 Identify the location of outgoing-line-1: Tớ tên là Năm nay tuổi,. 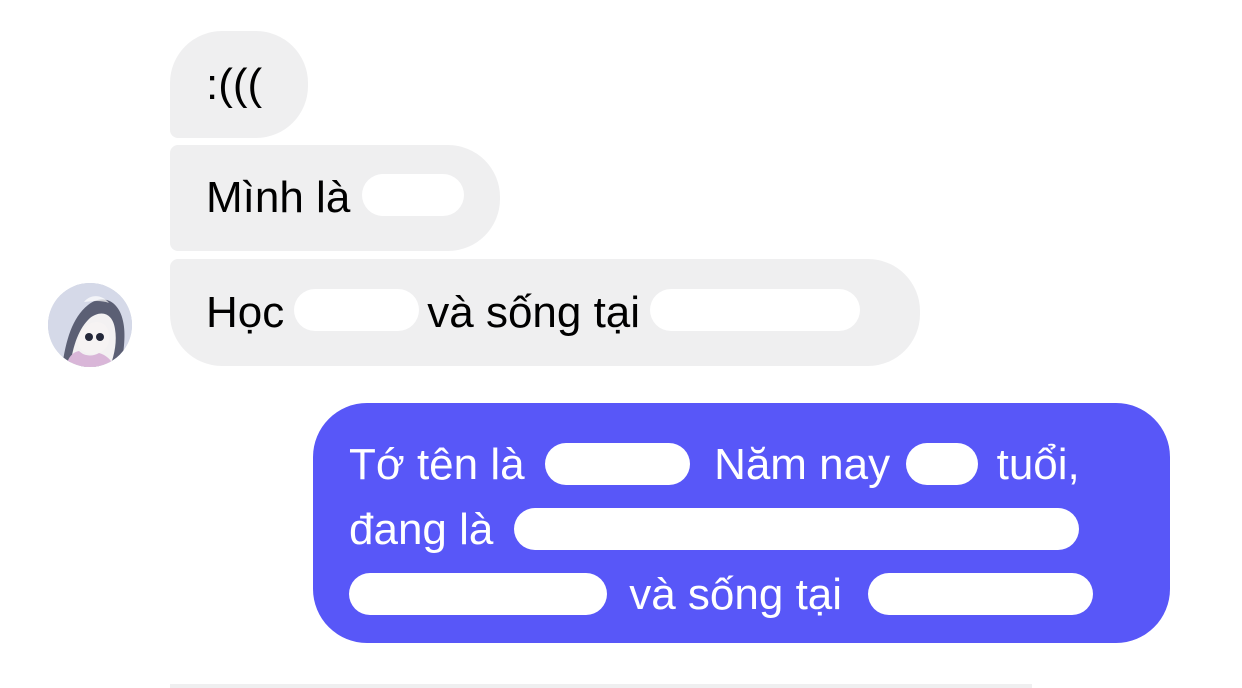
(741, 464).